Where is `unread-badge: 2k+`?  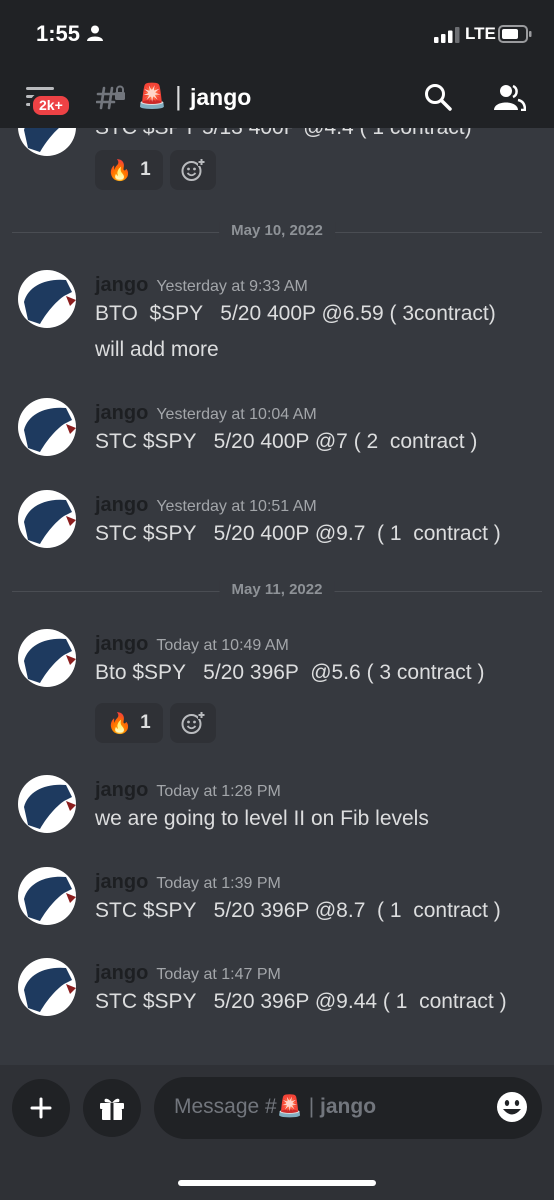
unread-badge: 2k+ is located at coordinates (51, 105).